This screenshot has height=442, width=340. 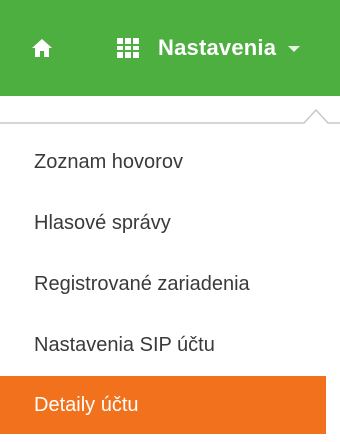 What do you see at coordinates (170, 116) in the screenshot?
I see `dropdown-pointer` at bounding box center [170, 116].